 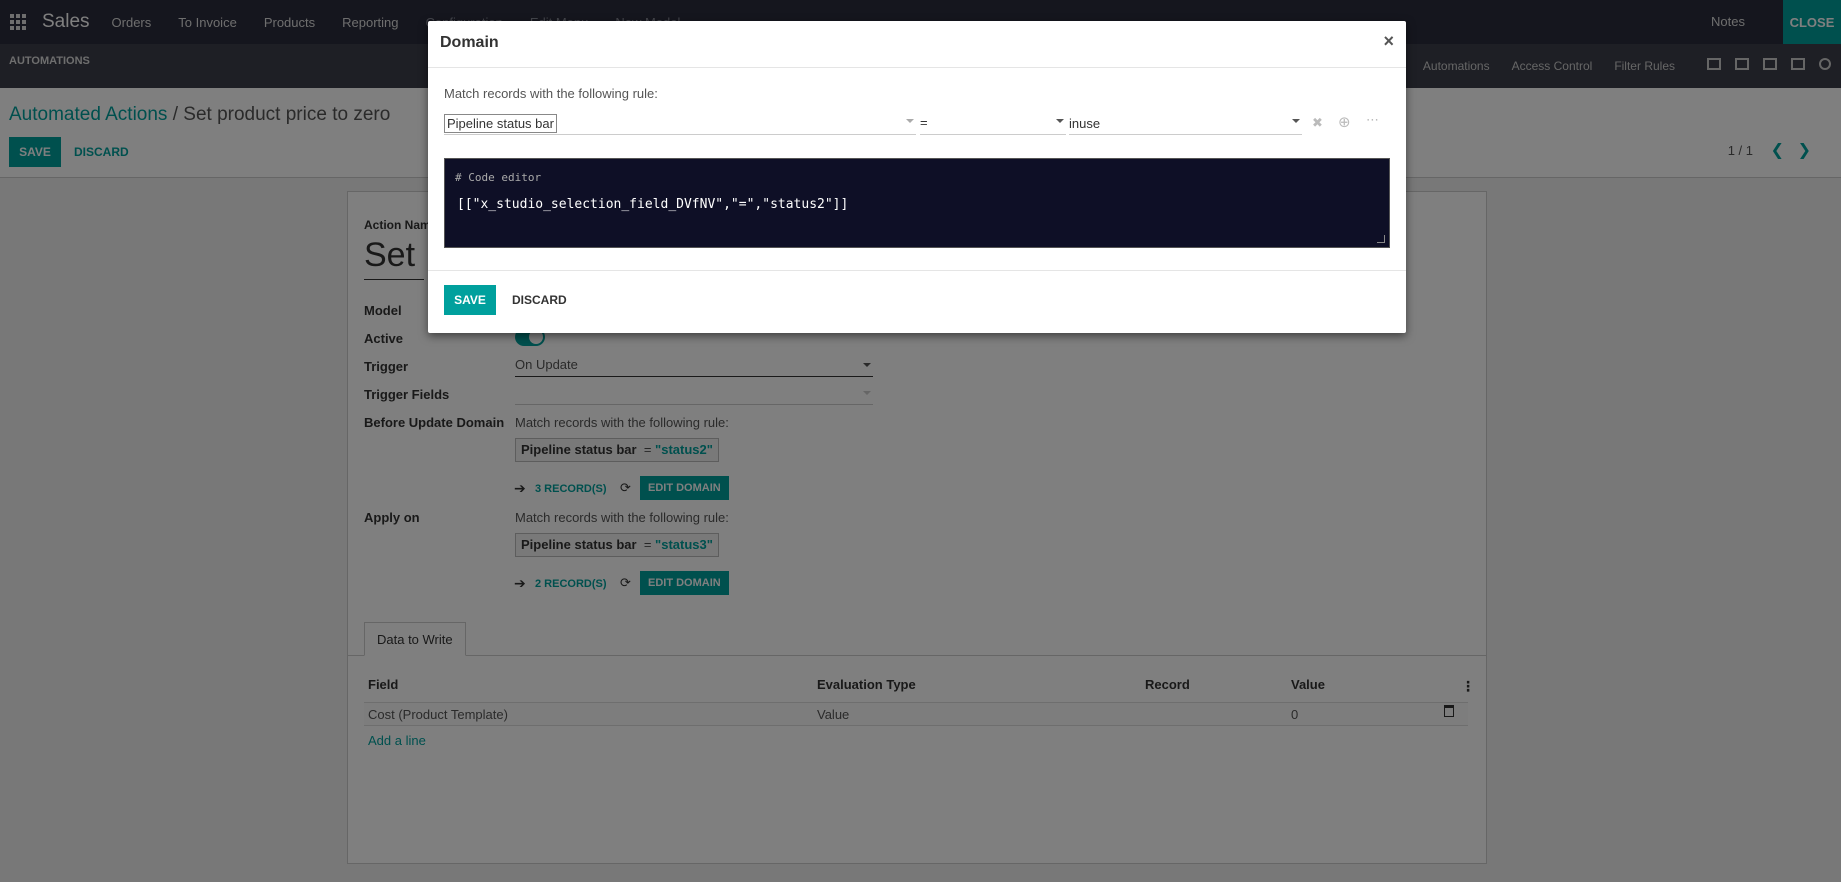 What do you see at coordinates (924, 122) in the screenshot?
I see `domain-operator-value: =` at bounding box center [924, 122].